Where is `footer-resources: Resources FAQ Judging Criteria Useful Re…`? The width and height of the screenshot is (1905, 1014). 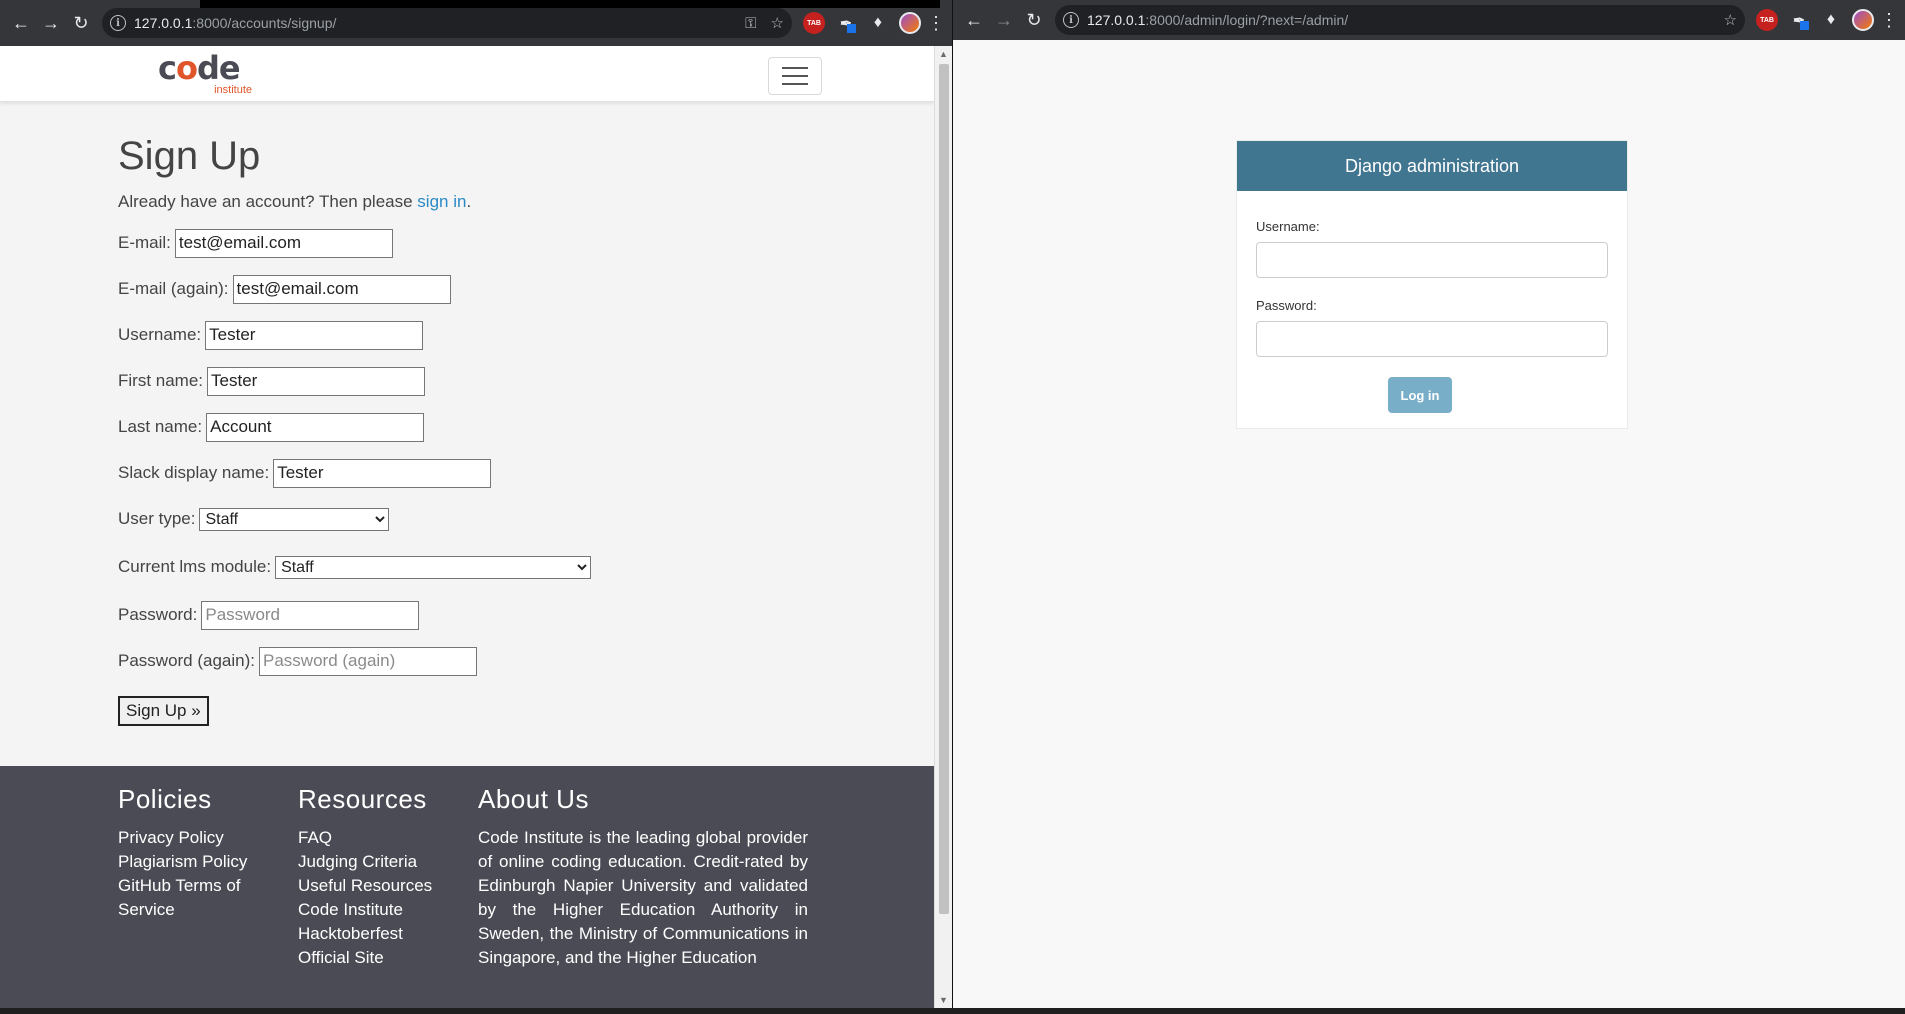
footer-resources: Resources FAQ Judging Criteria Useful Re… is located at coordinates (388, 887).